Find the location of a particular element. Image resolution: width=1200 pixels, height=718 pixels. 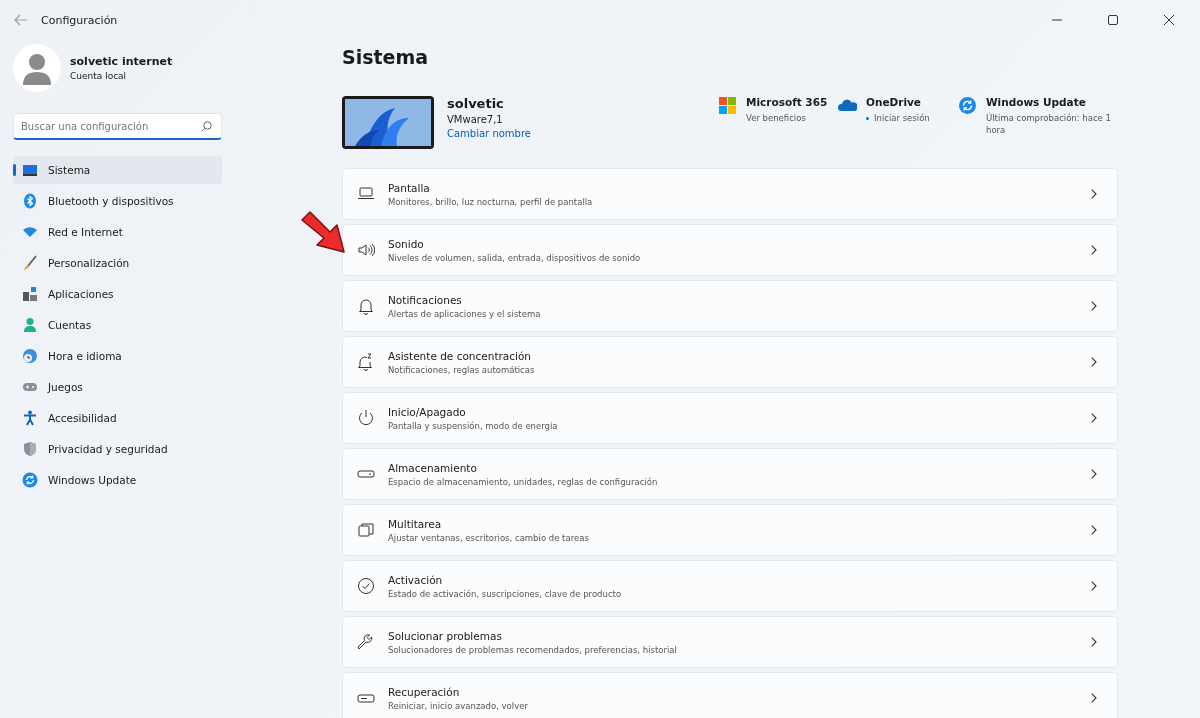

device-model: VMware7,1 is located at coordinates (475, 119).